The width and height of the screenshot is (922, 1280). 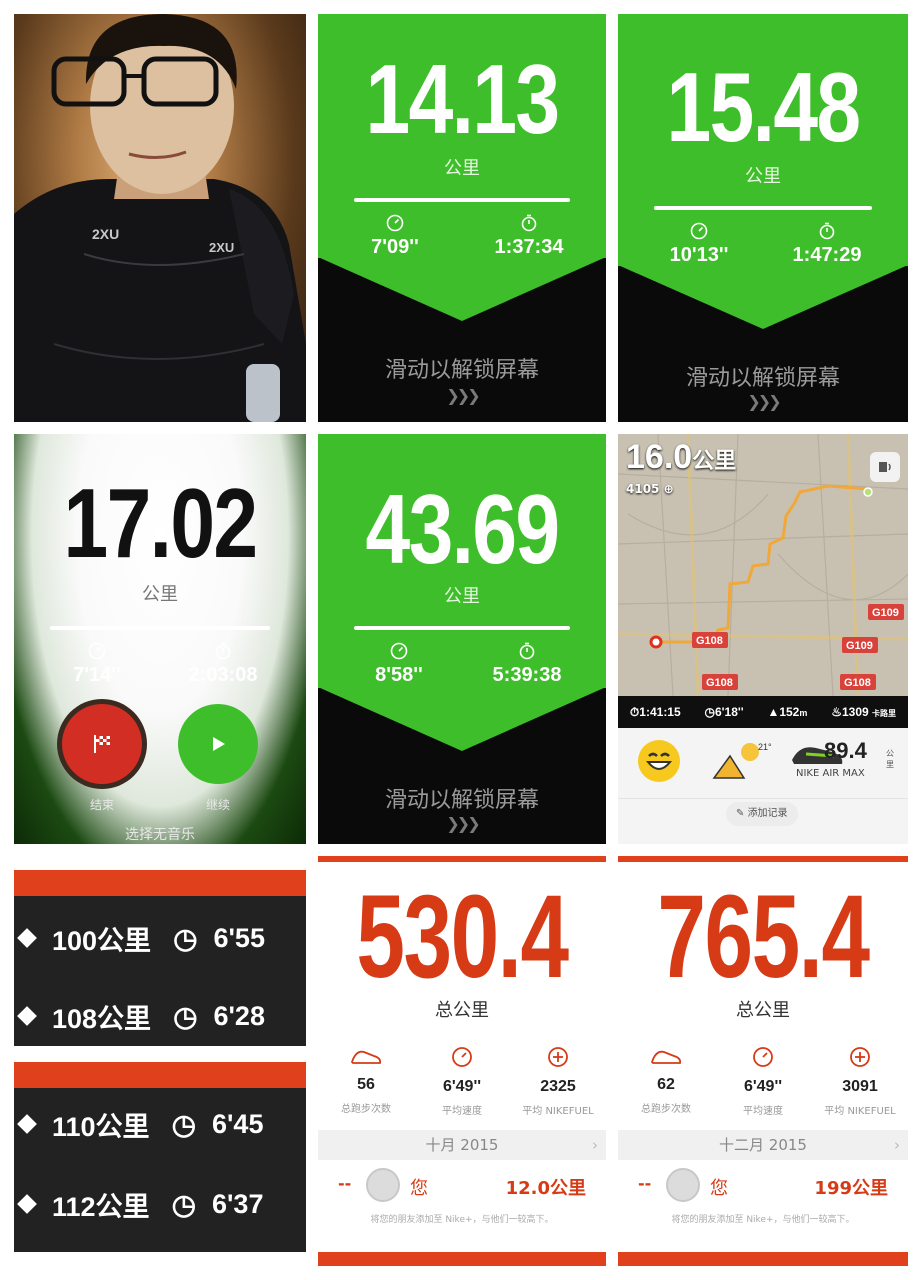 I want to click on pace-value: 7'14'', so click(x=97, y=675).